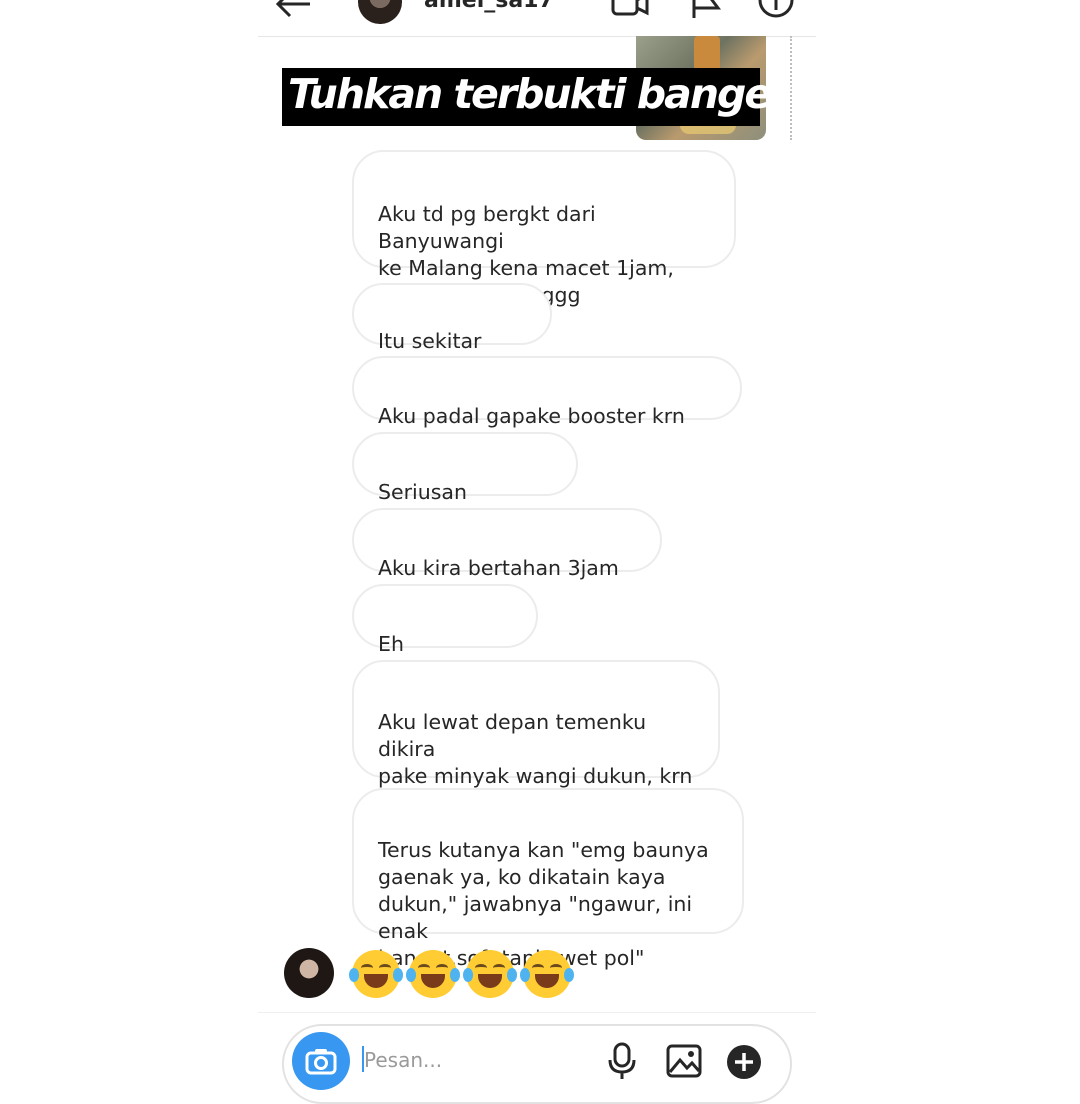 The image size is (1080, 1104). Describe the element at coordinates (539, 94) in the screenshot. I see `overlay-caption-text: Tuhkan terbukti banget` at that location.